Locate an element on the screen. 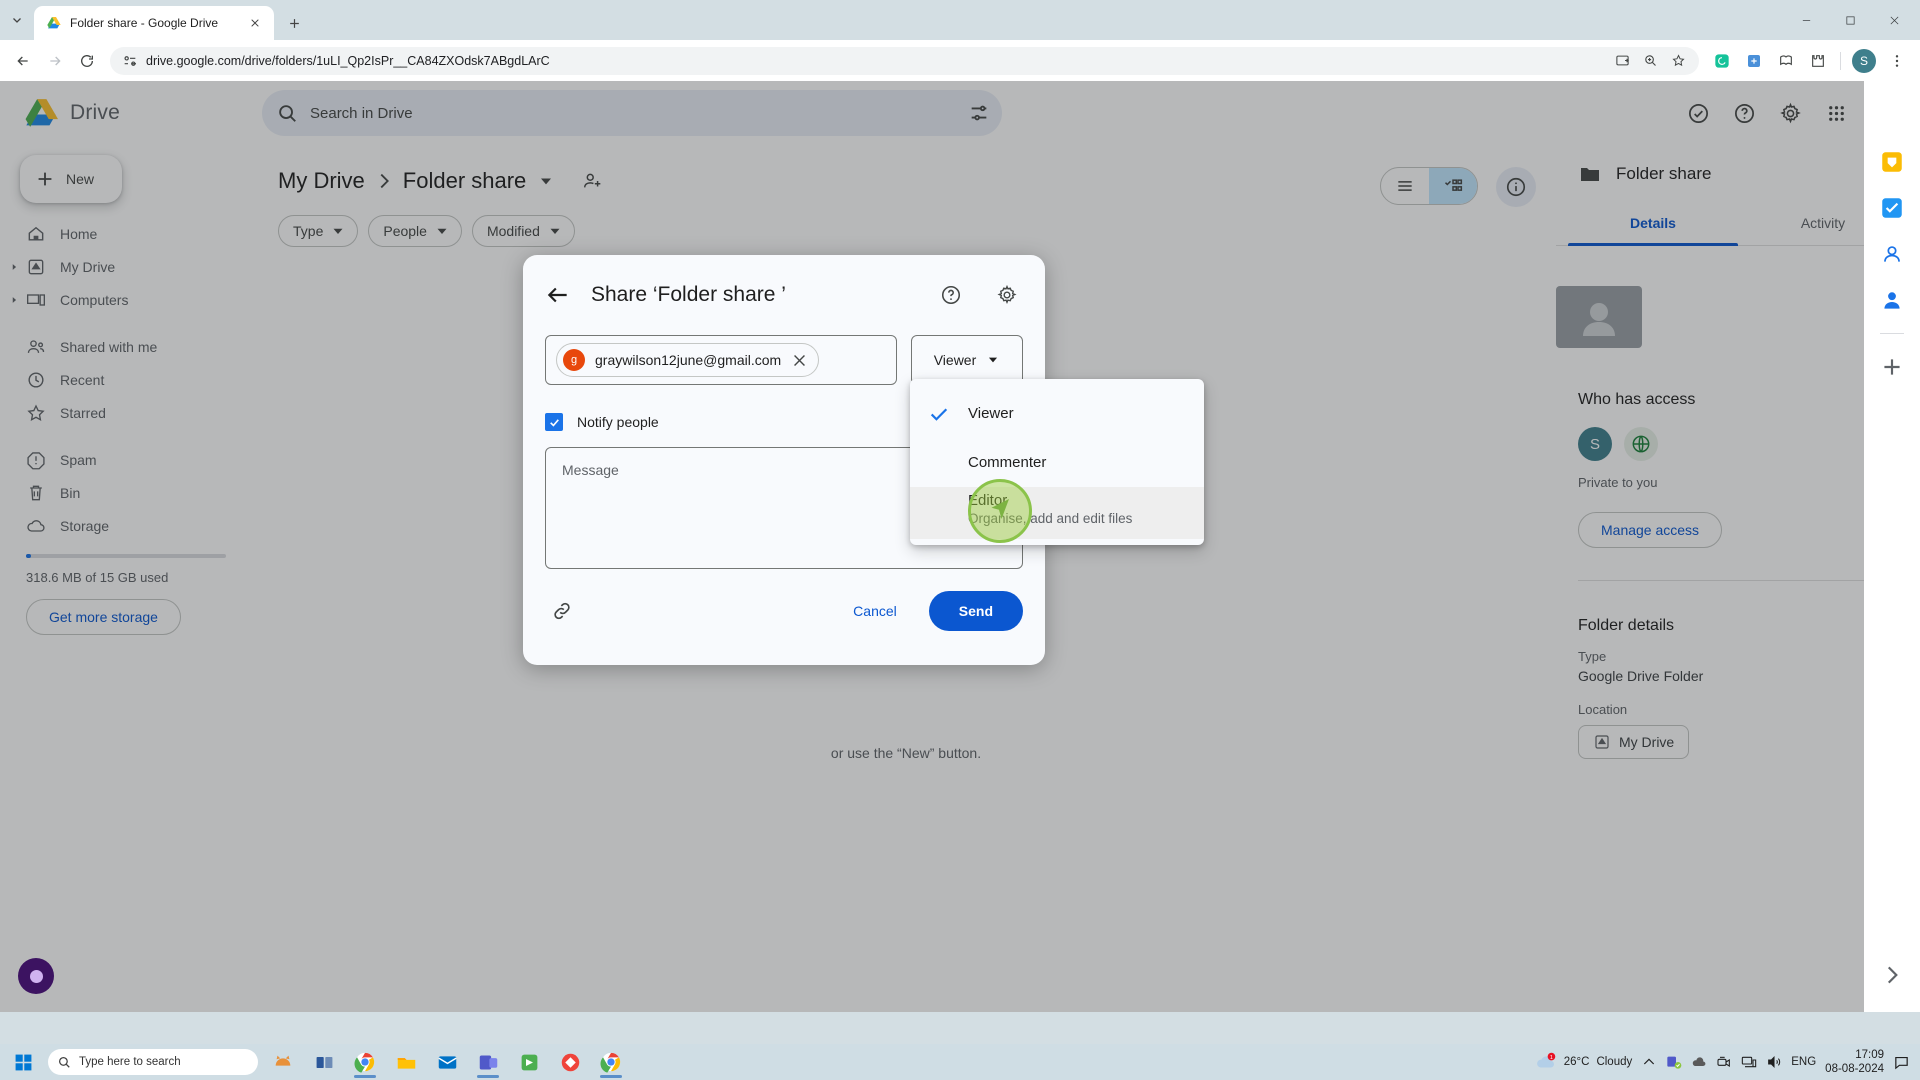  bookmark-star-icon is located at coordinates (1678, 61).